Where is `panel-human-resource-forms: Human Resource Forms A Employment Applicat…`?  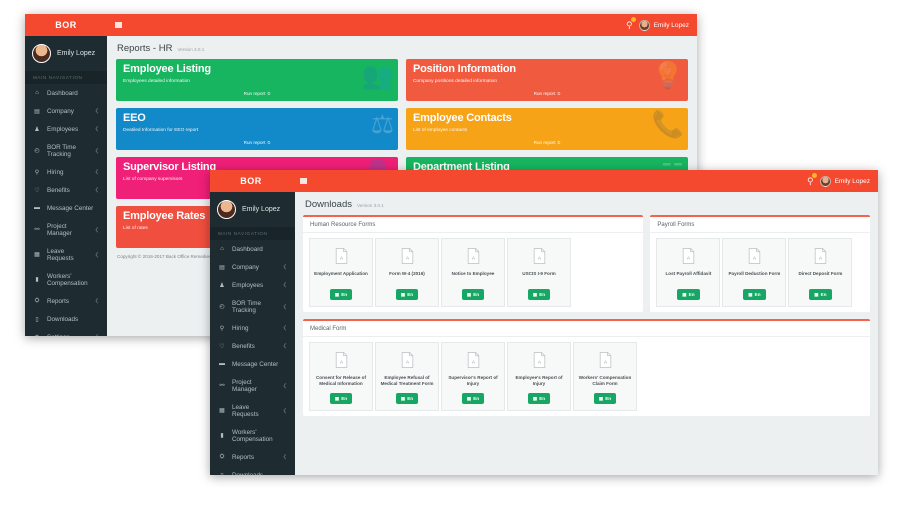
panel-human-resource-forms: Human Resource Forms A Employment Applicat… is located at coordinates (473, 267).